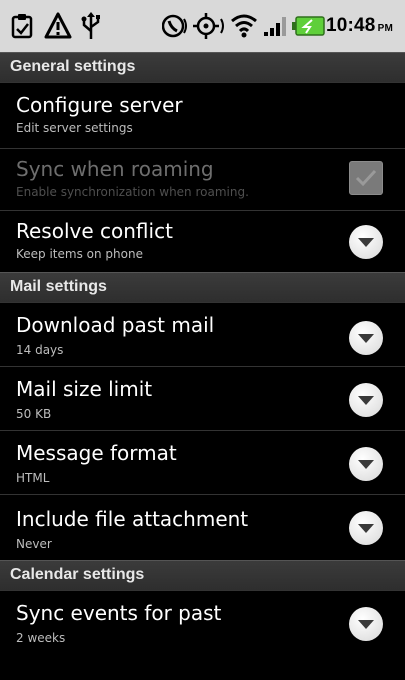 This screenshot has width=405, height=680. What do you see at coordinates (132, 192) in the screenshot?
I see `item-summary: Enable synchronization when roaming.` at bounding box center [132, 192].